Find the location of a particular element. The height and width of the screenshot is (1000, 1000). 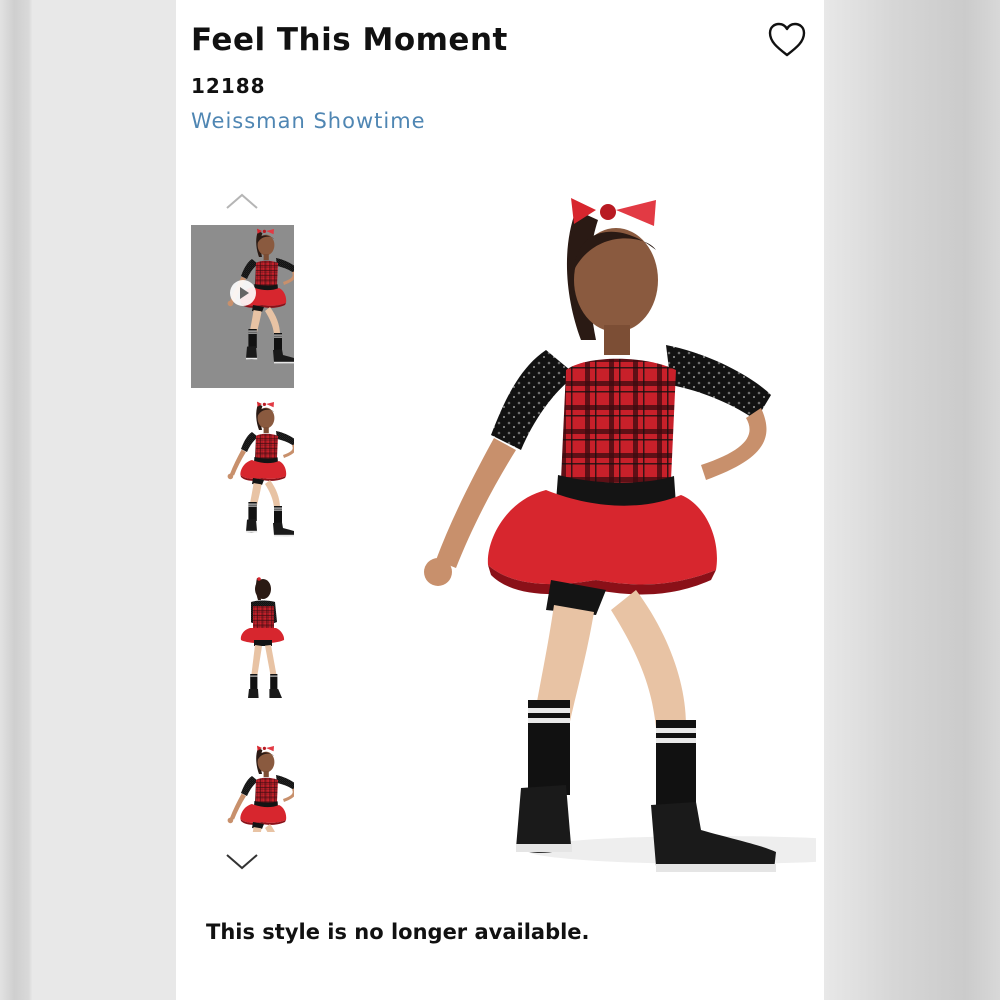

thumbnails-down-button is located at coordinates (242, 861).